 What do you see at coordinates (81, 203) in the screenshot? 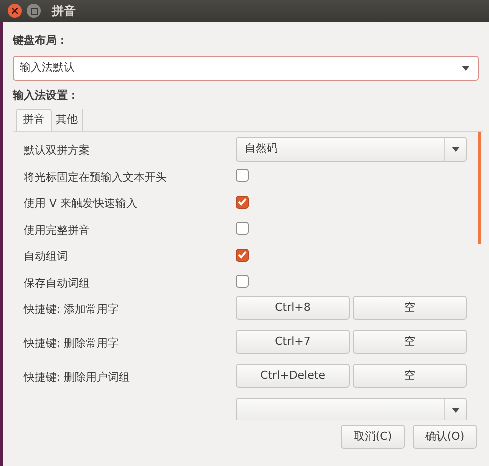
I see `setting-label: 使用 V 来触发快速输入` at bounding box center [81, 203].